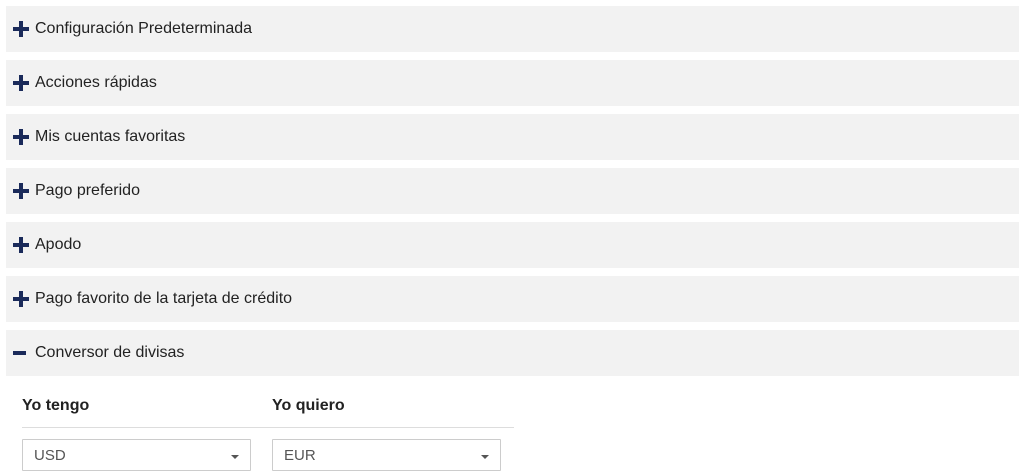 The image size is (1019, 475). I want to click on want-currency-select: EUR, so click(386, 455).